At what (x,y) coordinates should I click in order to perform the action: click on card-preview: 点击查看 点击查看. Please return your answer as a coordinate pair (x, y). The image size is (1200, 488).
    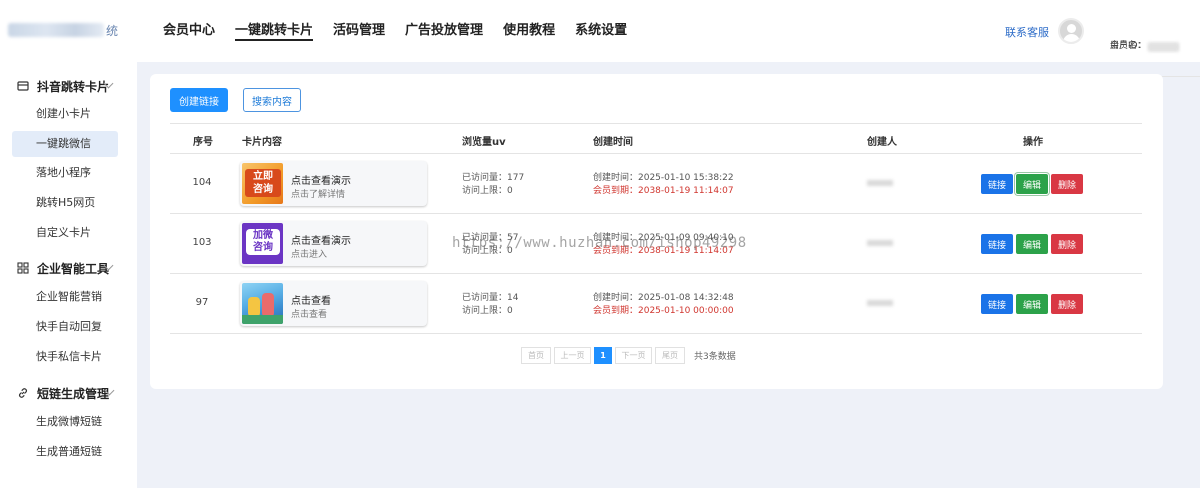
    Looking at the image, I should click on (333, 303).